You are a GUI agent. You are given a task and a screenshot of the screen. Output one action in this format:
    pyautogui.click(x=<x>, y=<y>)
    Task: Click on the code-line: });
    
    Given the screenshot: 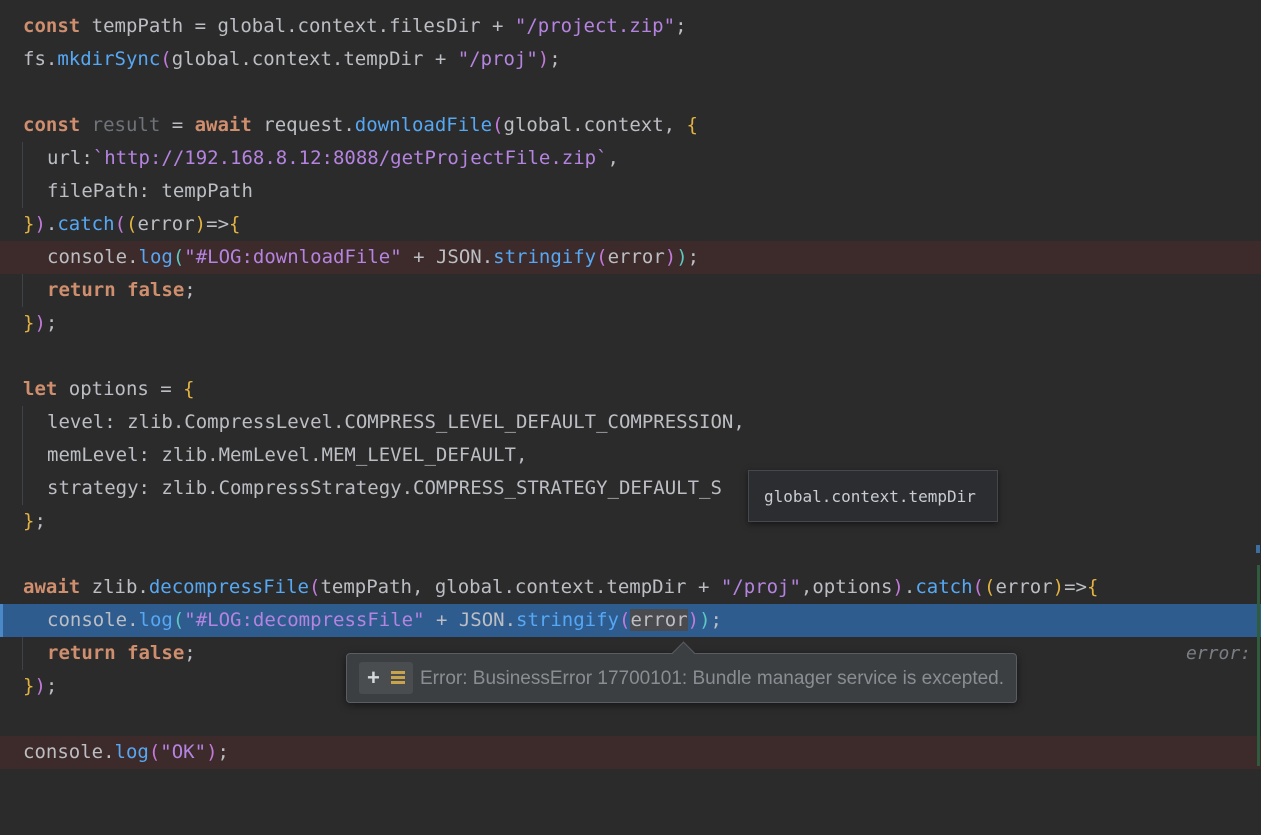 What is the action you would take?
    pyautogui.click(x=630, y=323)
    